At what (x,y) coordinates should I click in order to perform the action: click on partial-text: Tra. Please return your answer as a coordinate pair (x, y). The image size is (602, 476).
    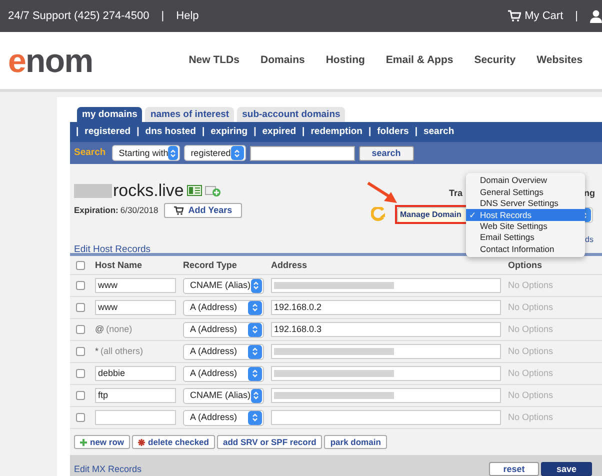
    Looking at the image, I should click on (456, 193).